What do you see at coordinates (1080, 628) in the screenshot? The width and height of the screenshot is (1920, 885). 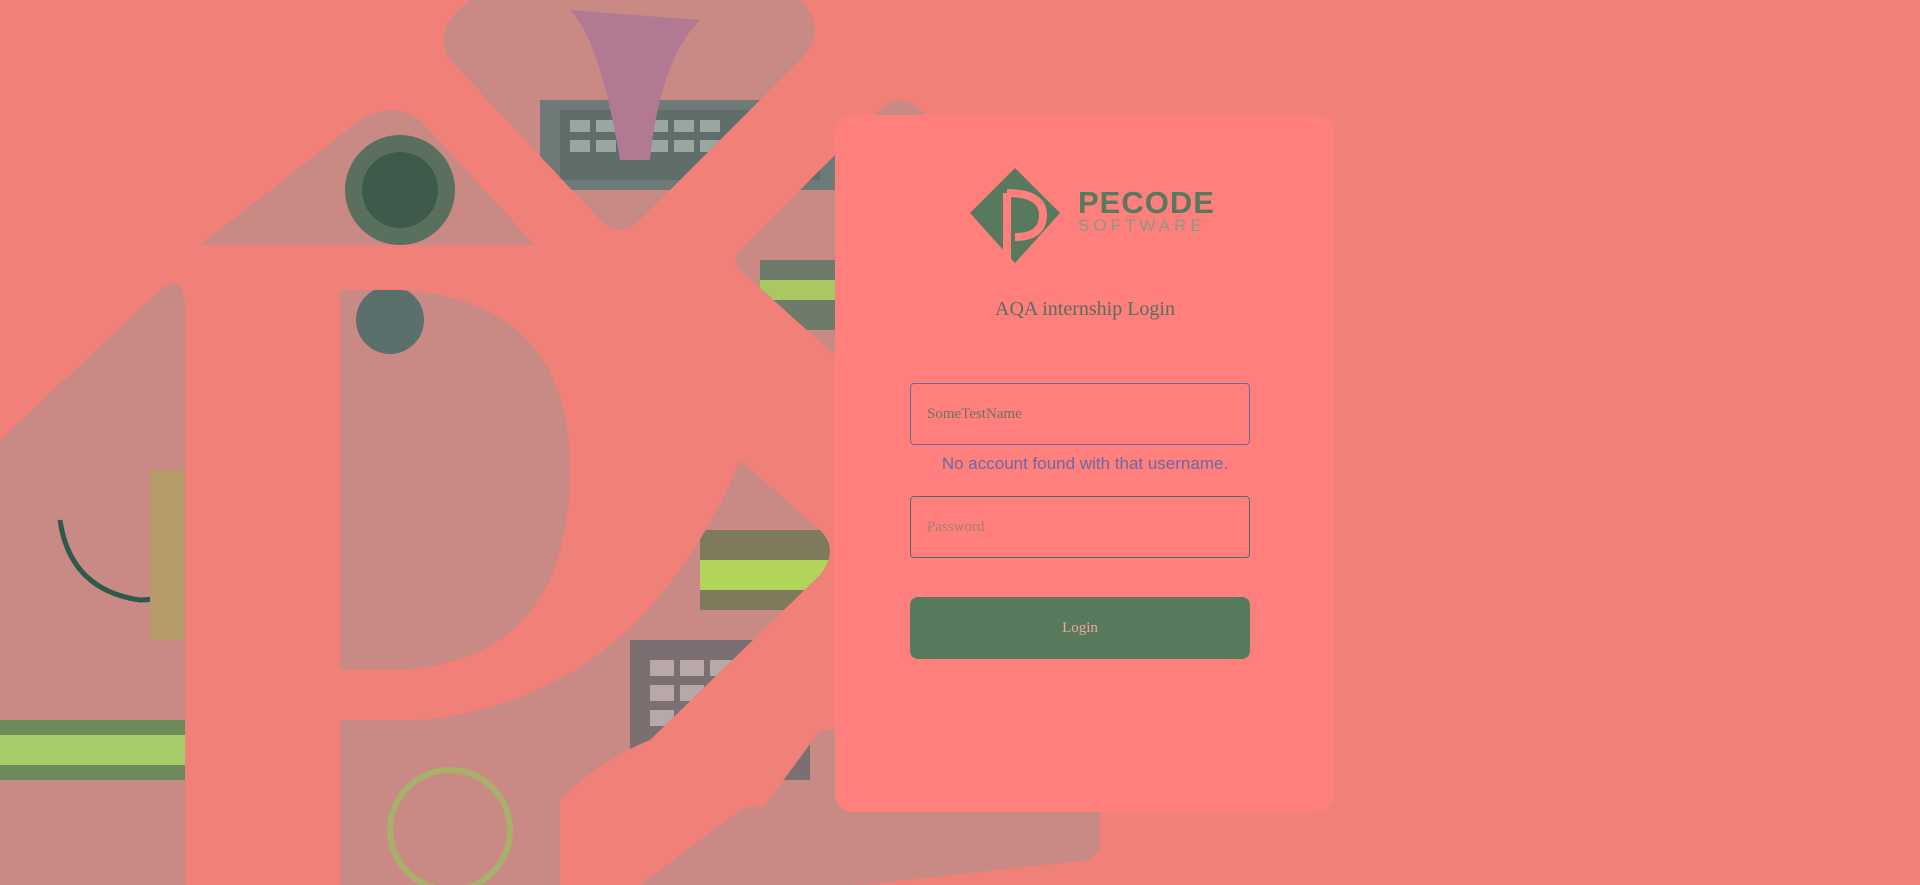 I see `login-button: Login` at bounding box center [1080, 628].